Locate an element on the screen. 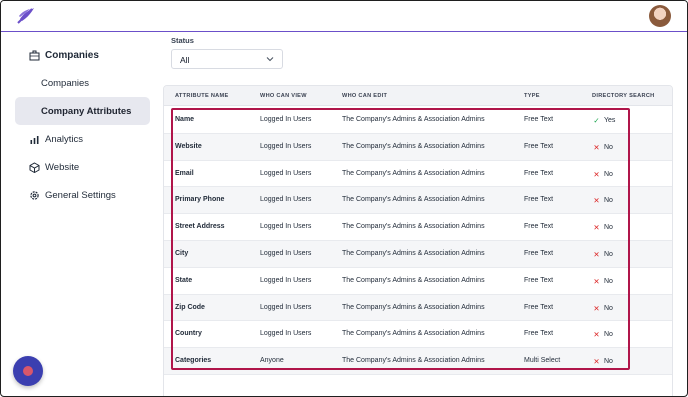 This screenshot has height=397, width=688. avatar is located at coordinates (660, 16).